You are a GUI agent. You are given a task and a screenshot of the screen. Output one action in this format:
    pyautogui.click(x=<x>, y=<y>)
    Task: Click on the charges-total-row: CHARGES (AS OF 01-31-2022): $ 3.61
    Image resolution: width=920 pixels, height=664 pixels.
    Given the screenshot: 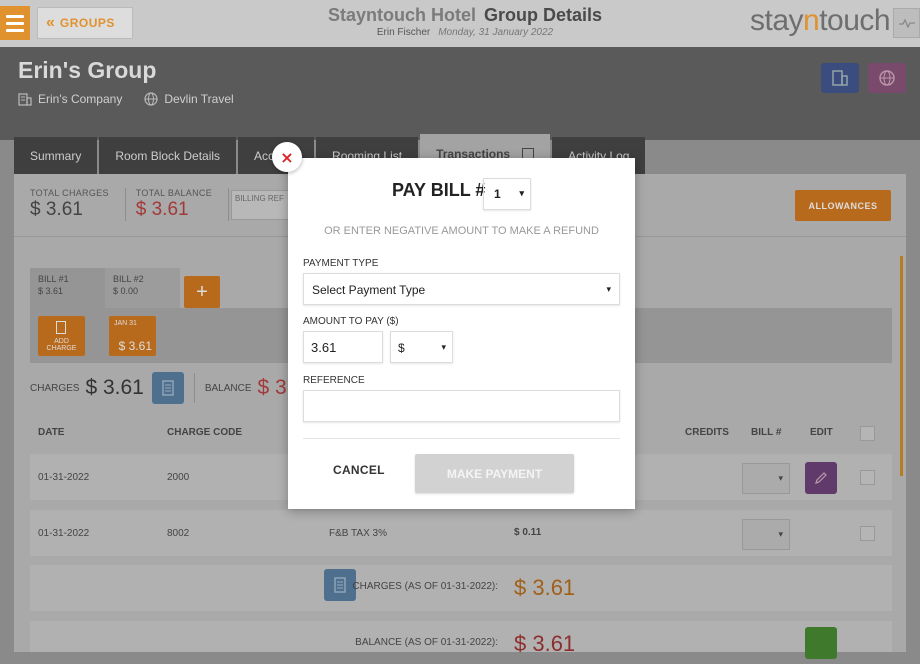 What is the action you would take?
    pyautogui.click(x=461, y=588)
    